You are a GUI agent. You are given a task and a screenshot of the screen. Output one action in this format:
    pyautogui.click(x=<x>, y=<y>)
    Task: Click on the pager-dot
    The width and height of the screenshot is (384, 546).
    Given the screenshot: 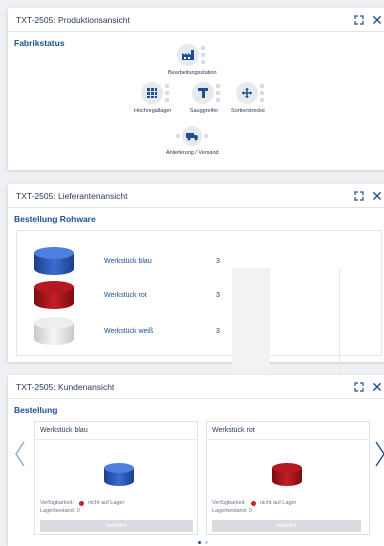 What is the action you would take?
    pyautogui.click(x=206, y=542)
    